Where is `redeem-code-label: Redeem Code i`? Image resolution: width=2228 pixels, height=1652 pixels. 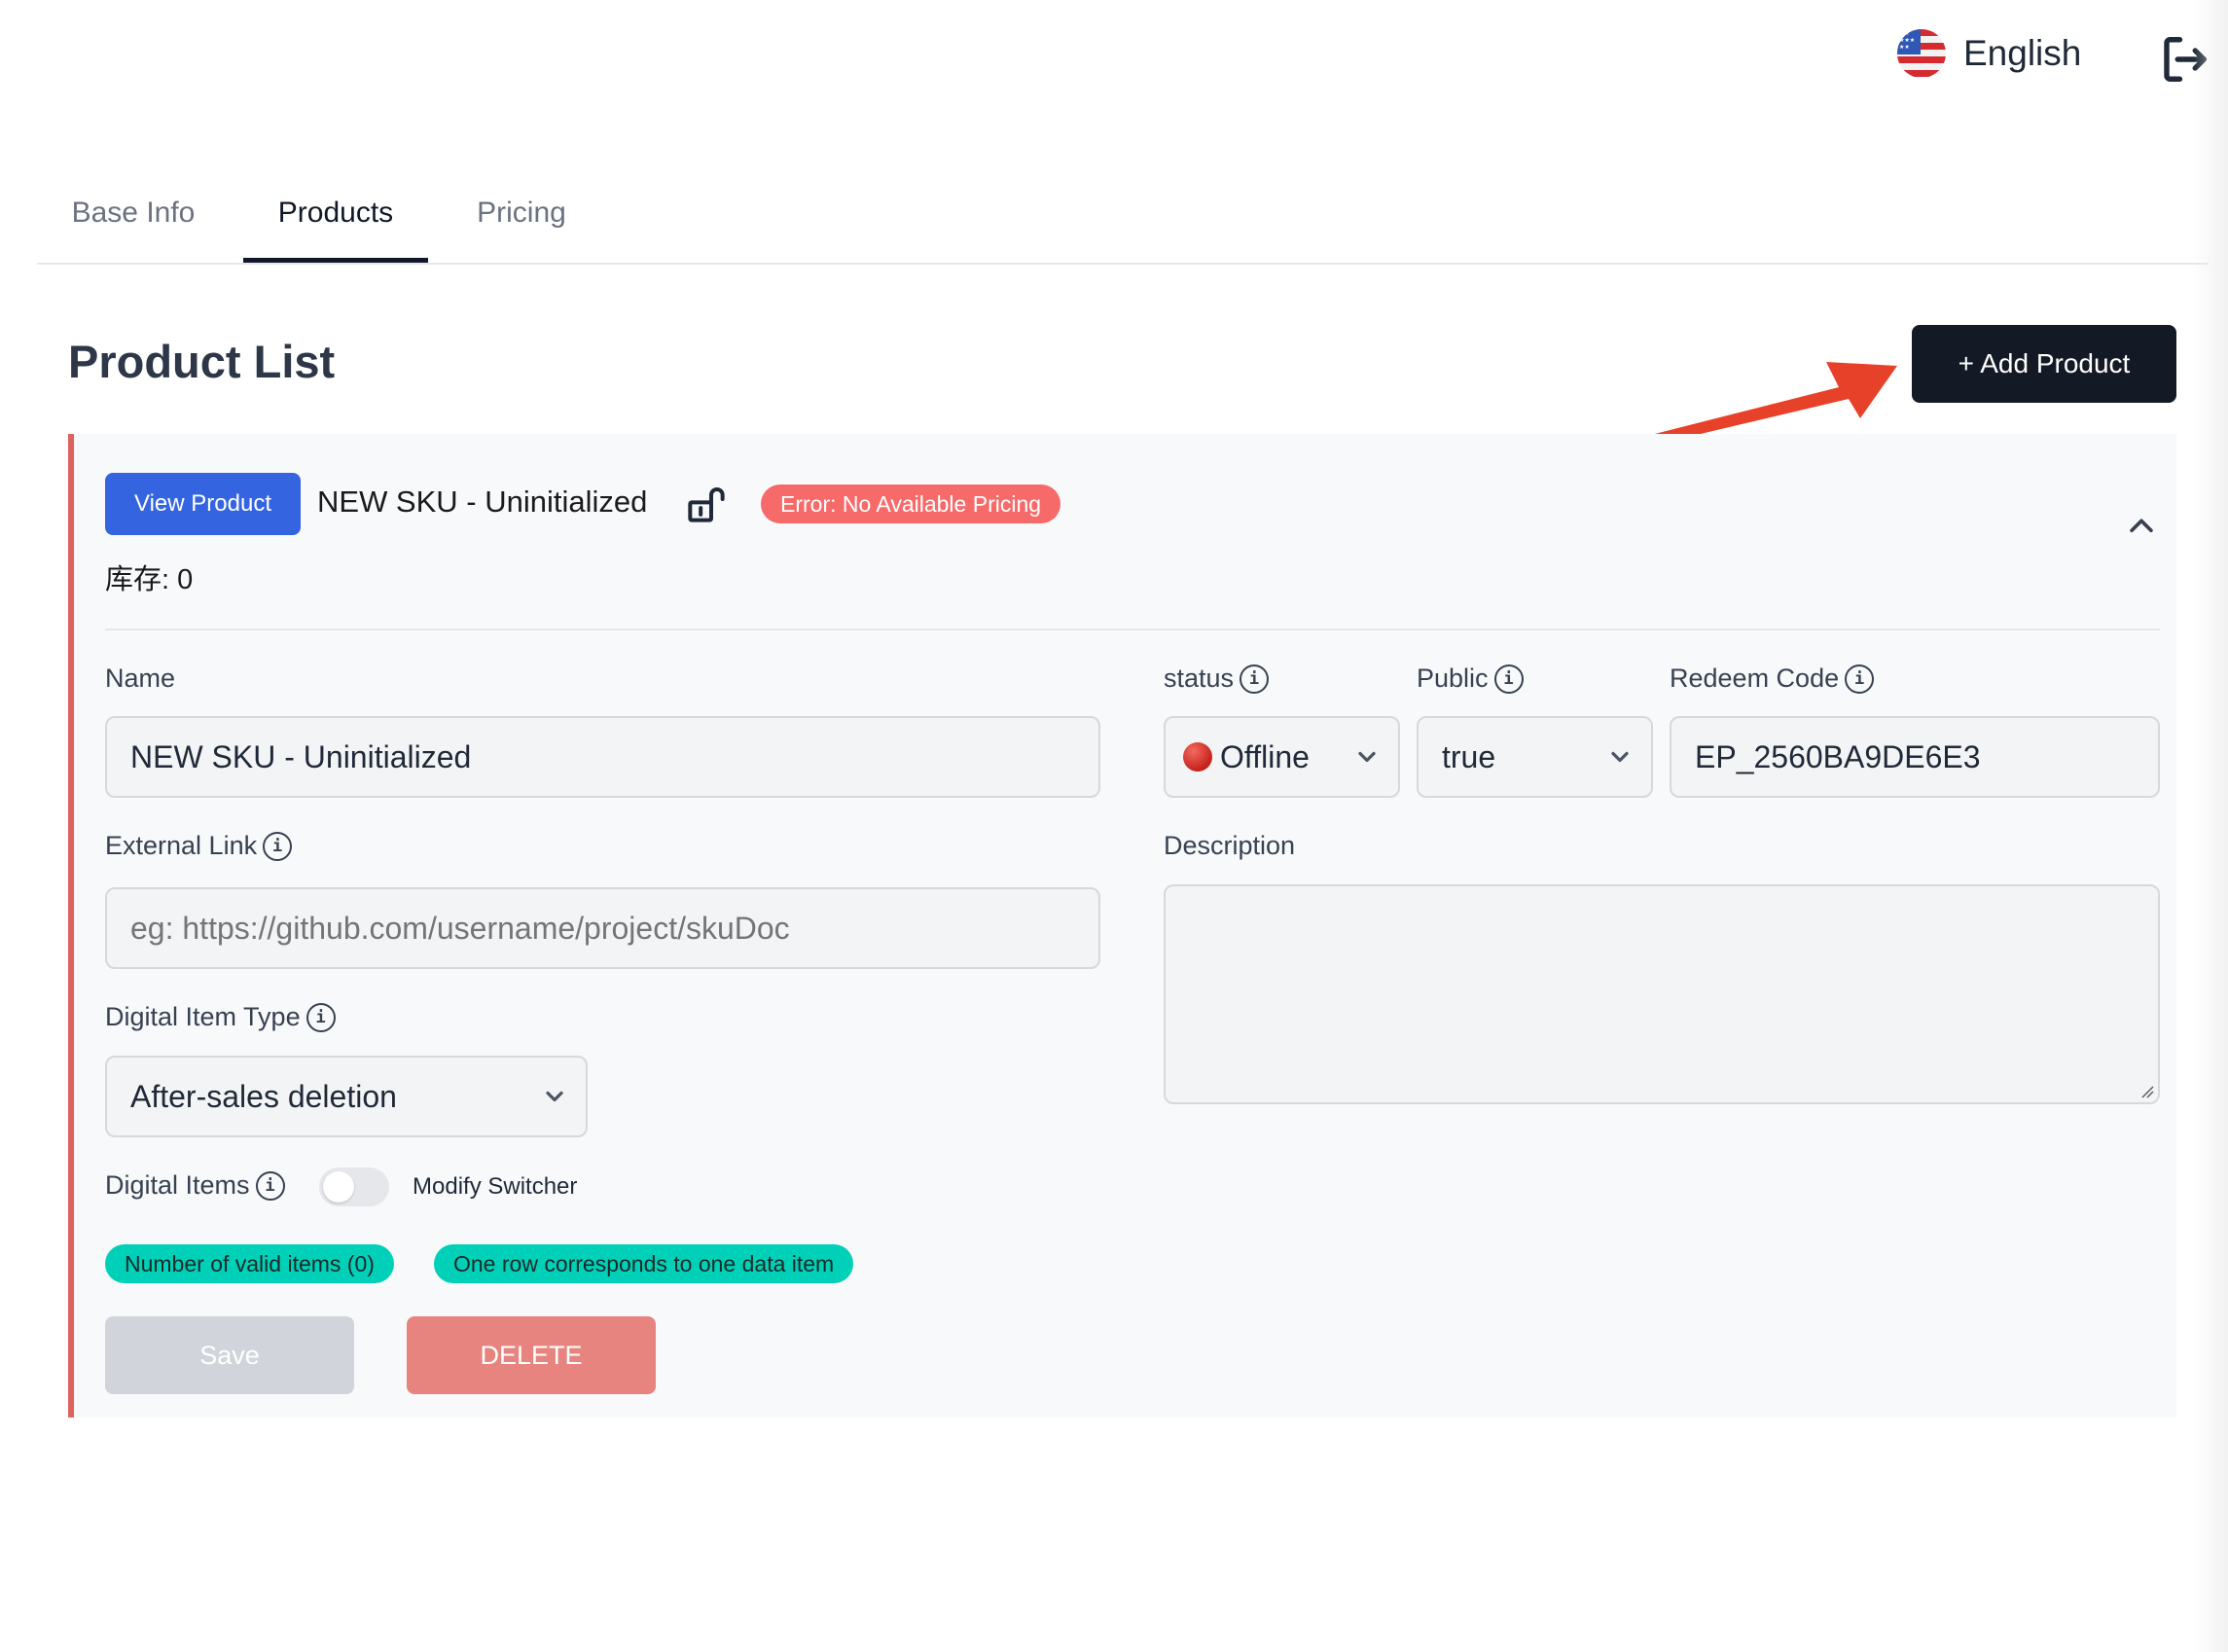
redeem-code-label: Redeem Code i is located at coordinates (1773, 679).